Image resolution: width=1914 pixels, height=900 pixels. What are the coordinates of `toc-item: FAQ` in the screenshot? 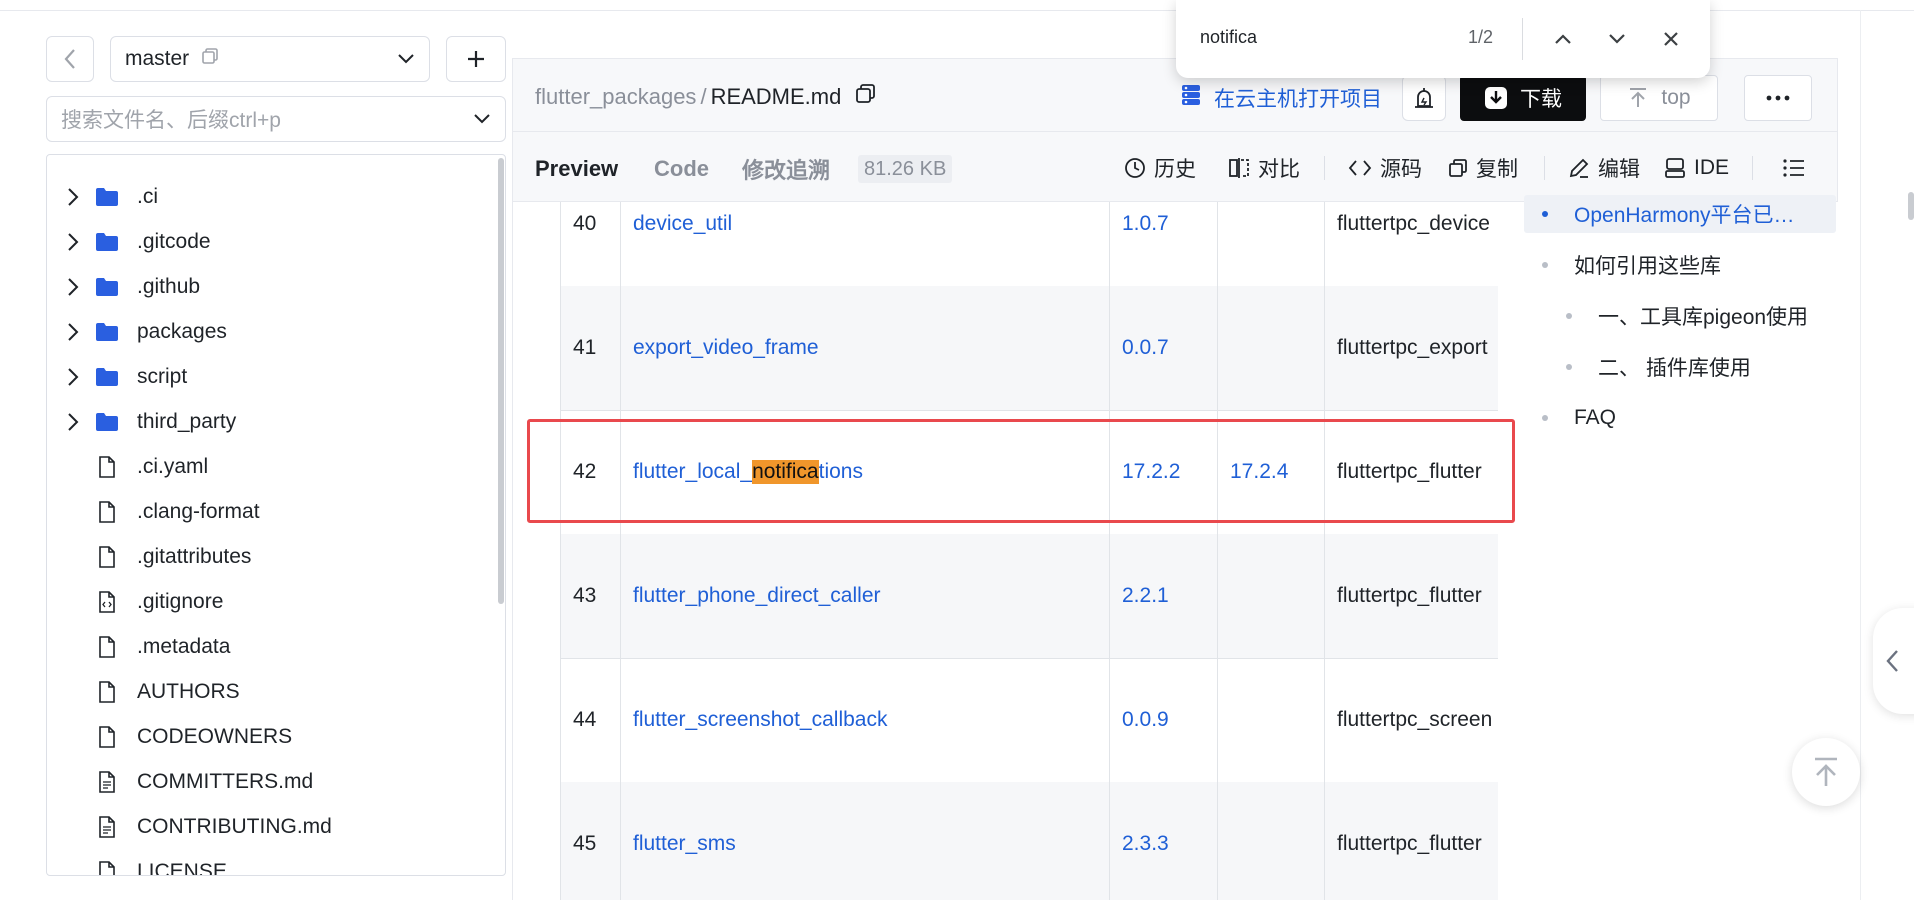 It's located at (1579, 418).